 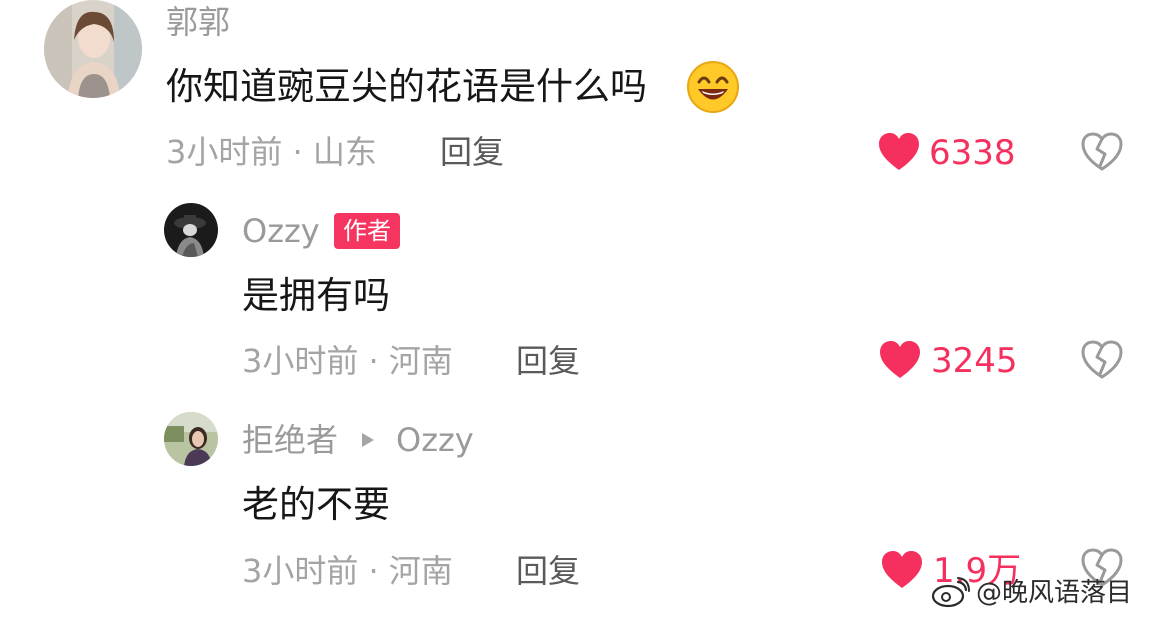 I want to click on author-badge: 作者, so click(x=367, y=231).